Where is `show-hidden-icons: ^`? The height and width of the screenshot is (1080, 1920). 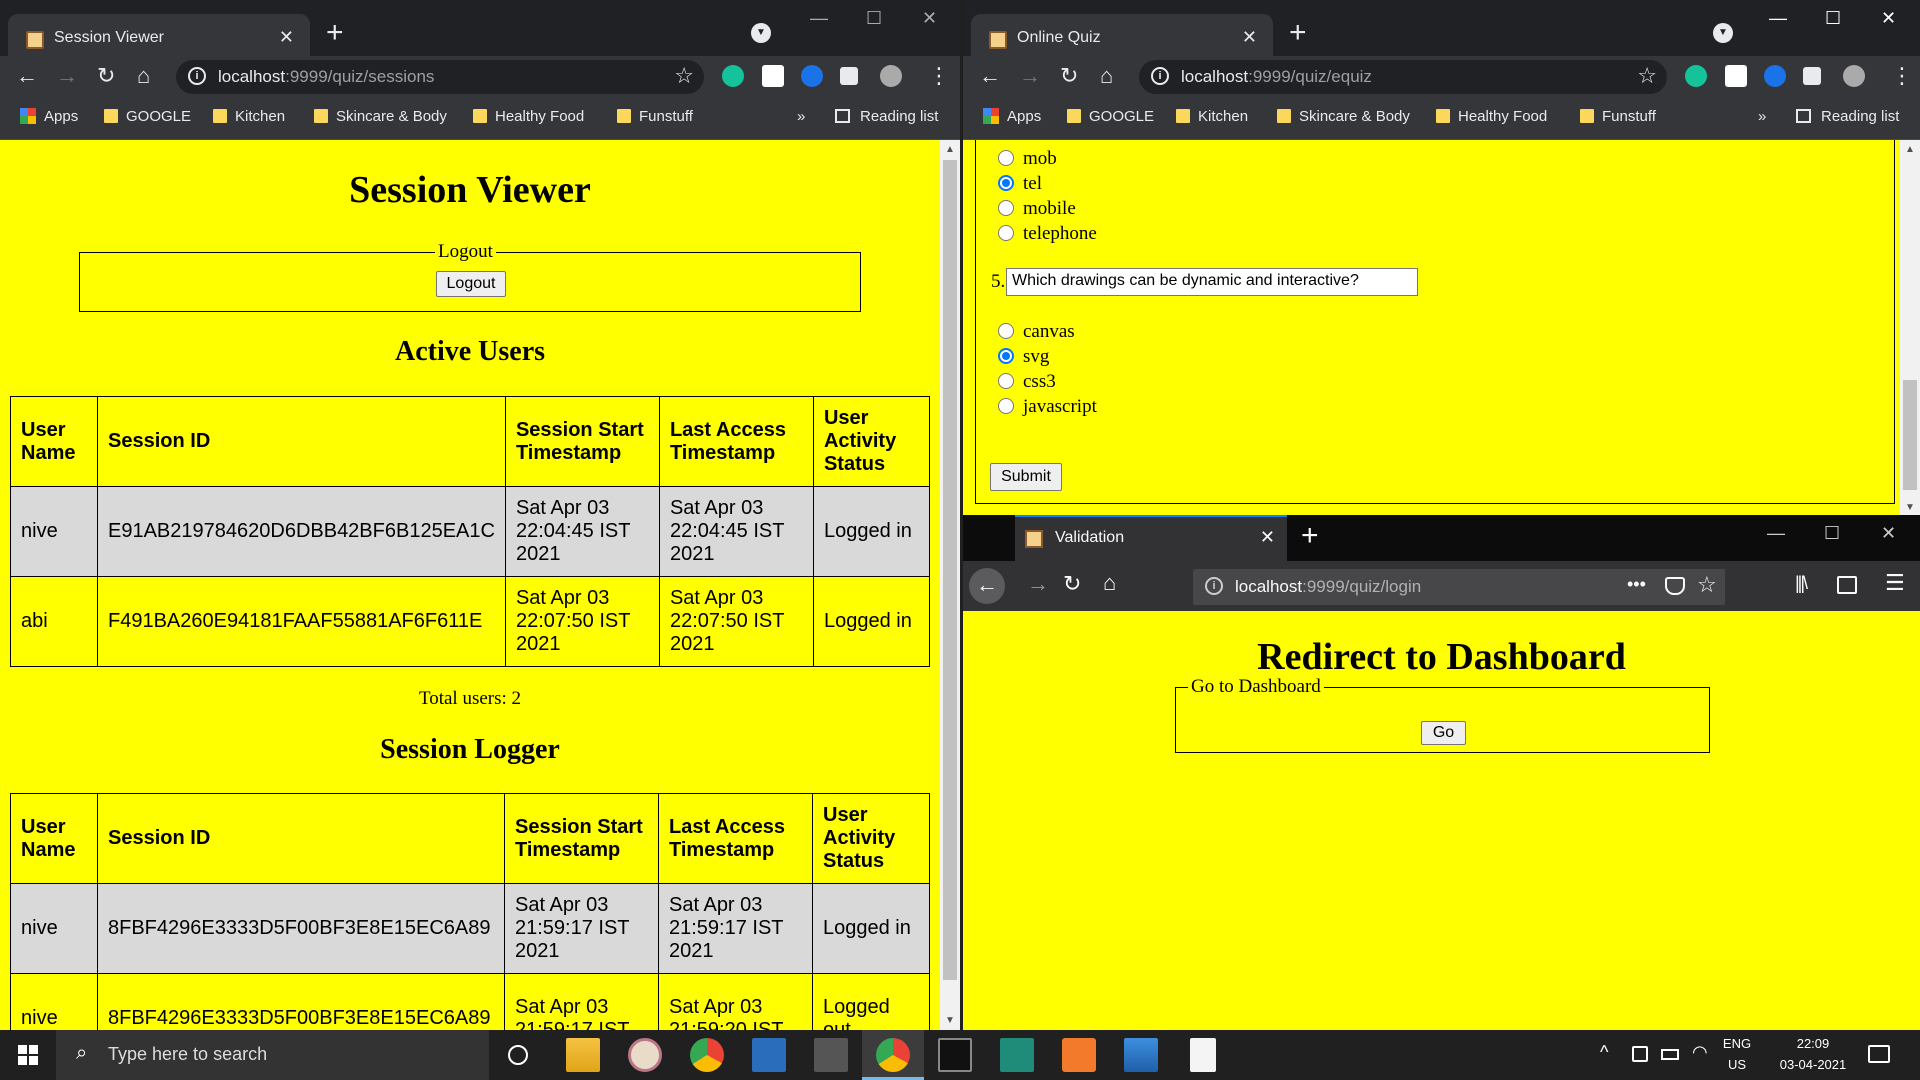 show-hidden-icons: ^ is located at coordinates (1604, 1052).